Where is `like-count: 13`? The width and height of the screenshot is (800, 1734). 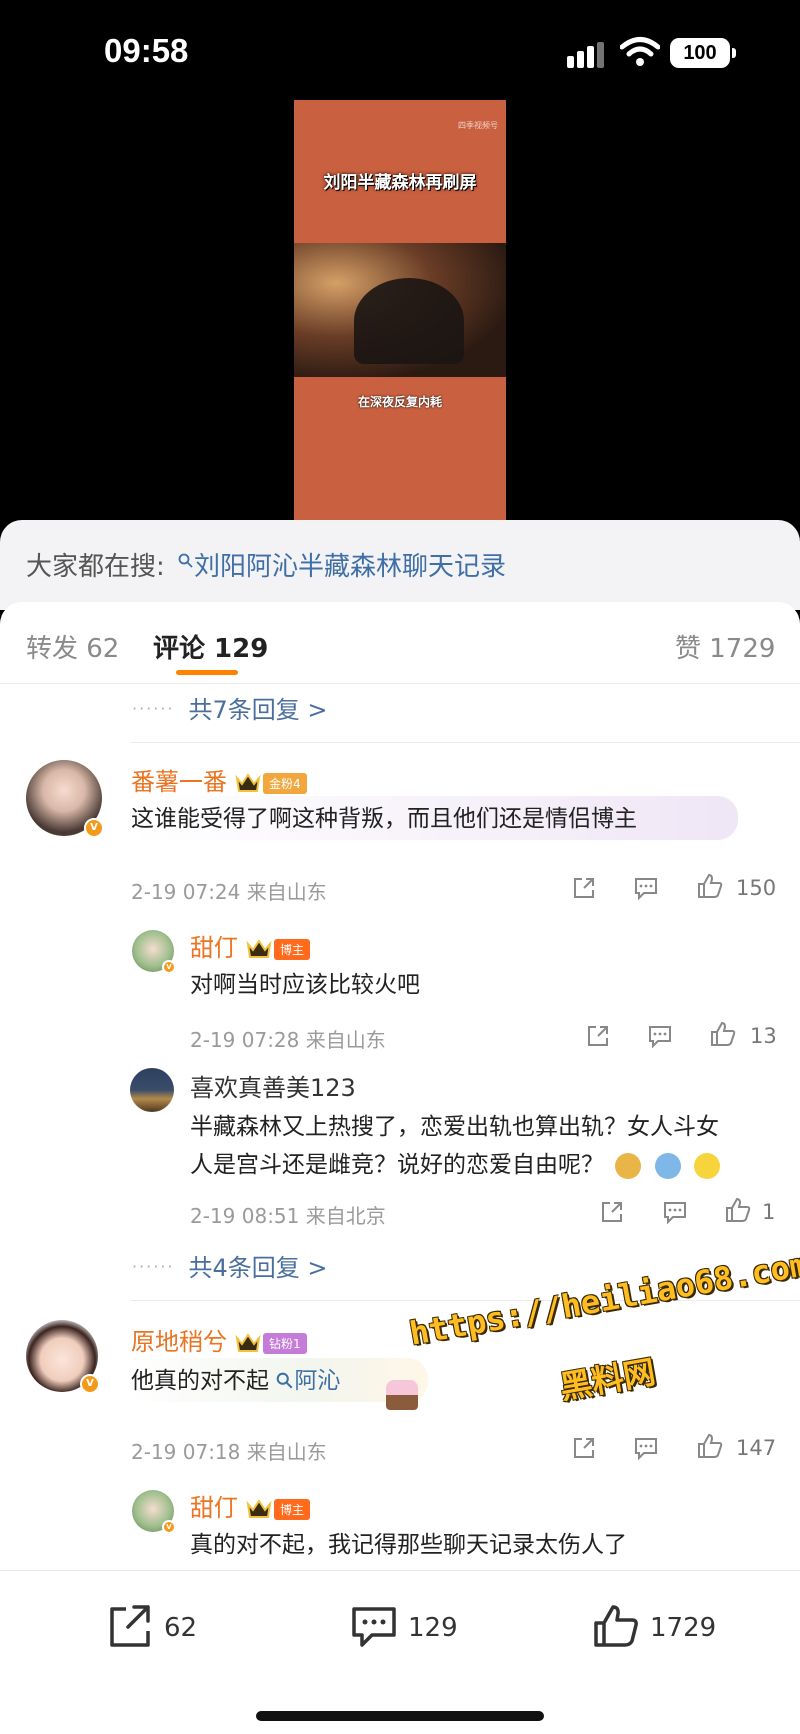
like-count: 13 is located at coordinates (763, 1036).